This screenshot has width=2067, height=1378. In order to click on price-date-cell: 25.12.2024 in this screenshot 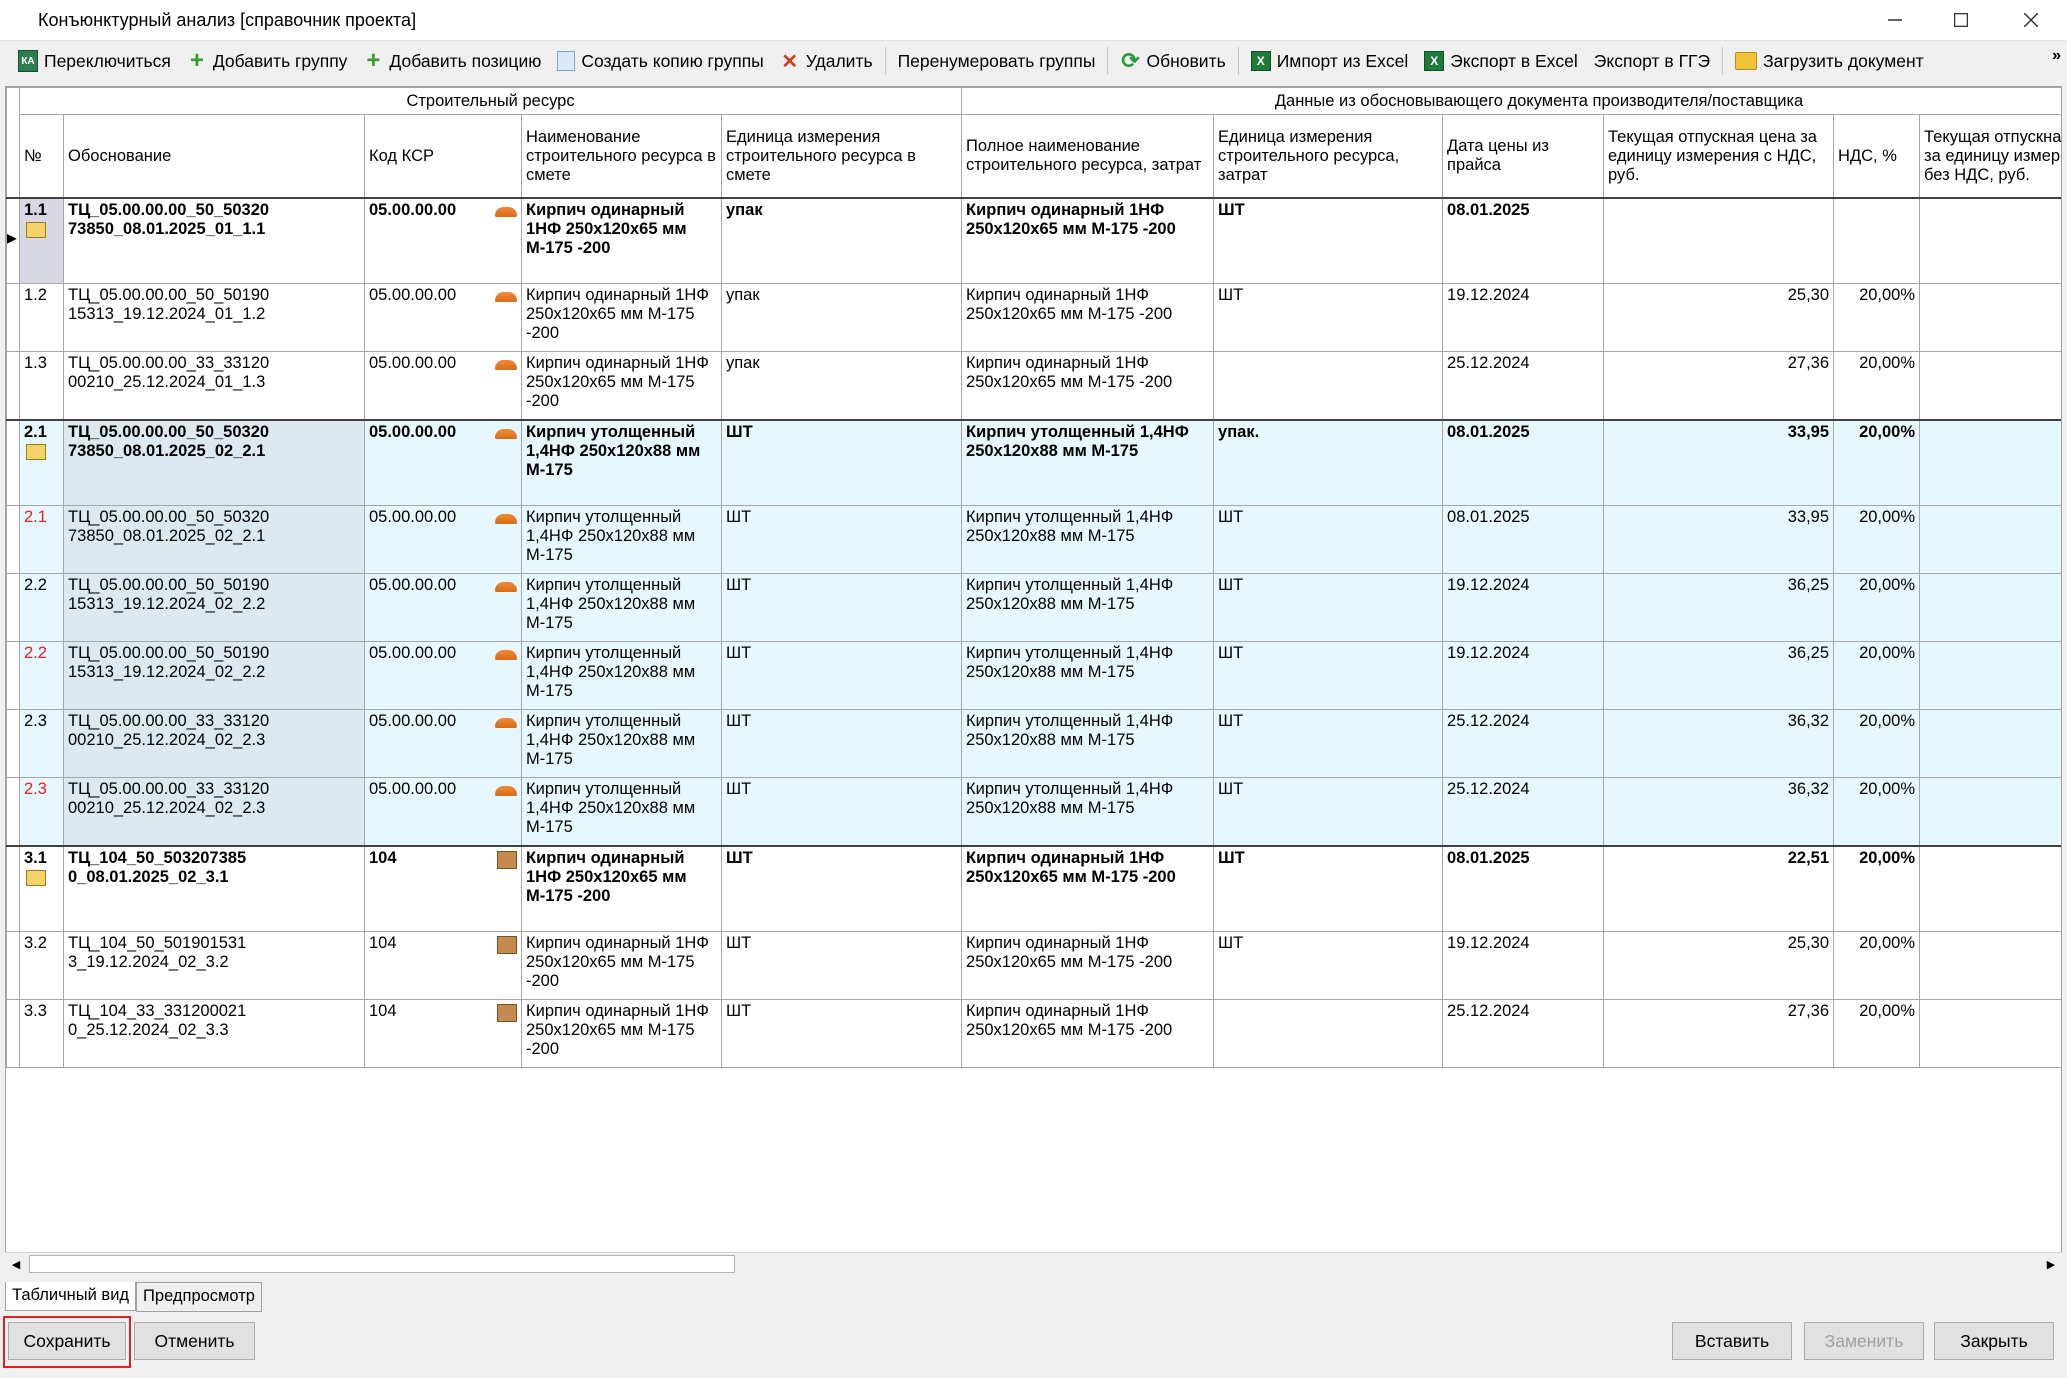, I will do `click(1523, 386)`.